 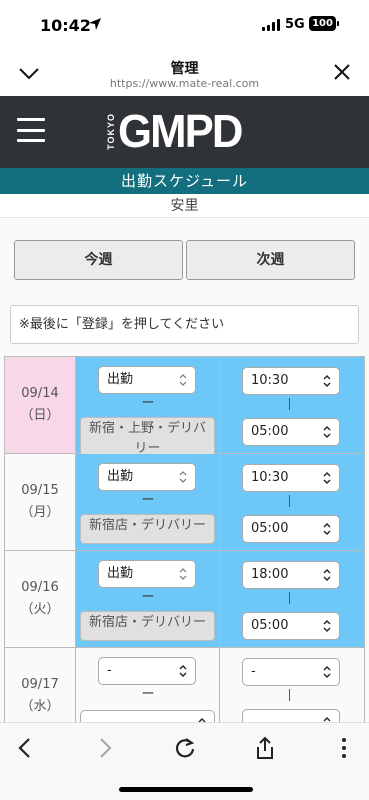 I want to click on start-time-value: -, so click(x=253, y=671).